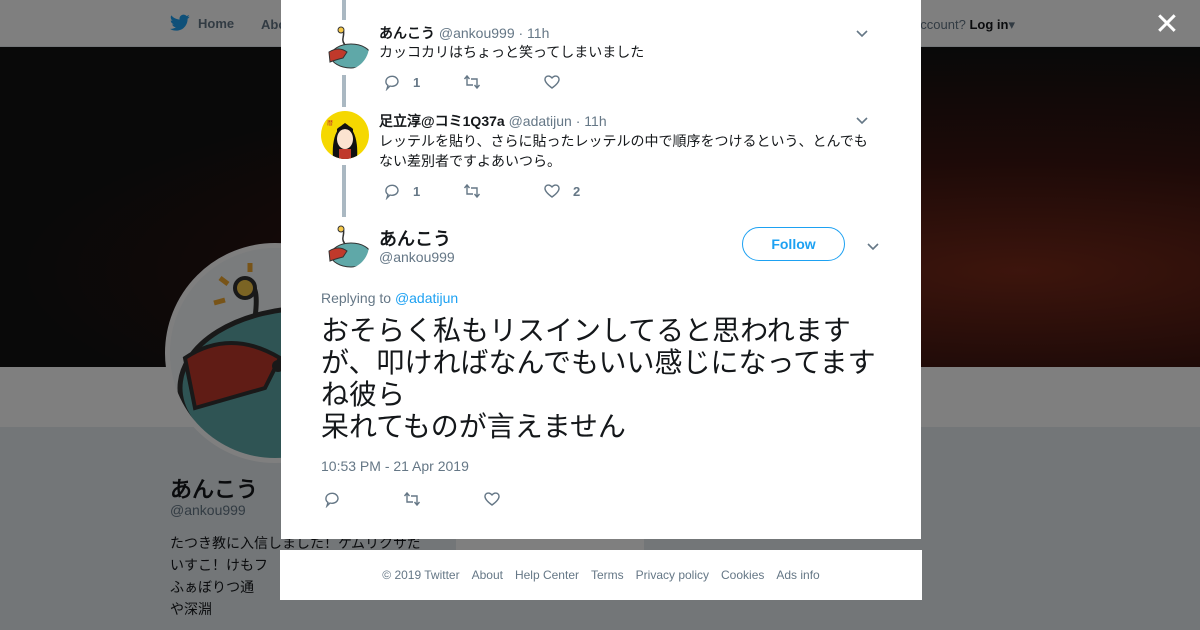 The width and height of the screenshot is (1200, 630). What do you see at coordinates (477, 33) in the screenshot?
I see `tweet-author-handle: @ankou999` at bounding box center [477, 33].